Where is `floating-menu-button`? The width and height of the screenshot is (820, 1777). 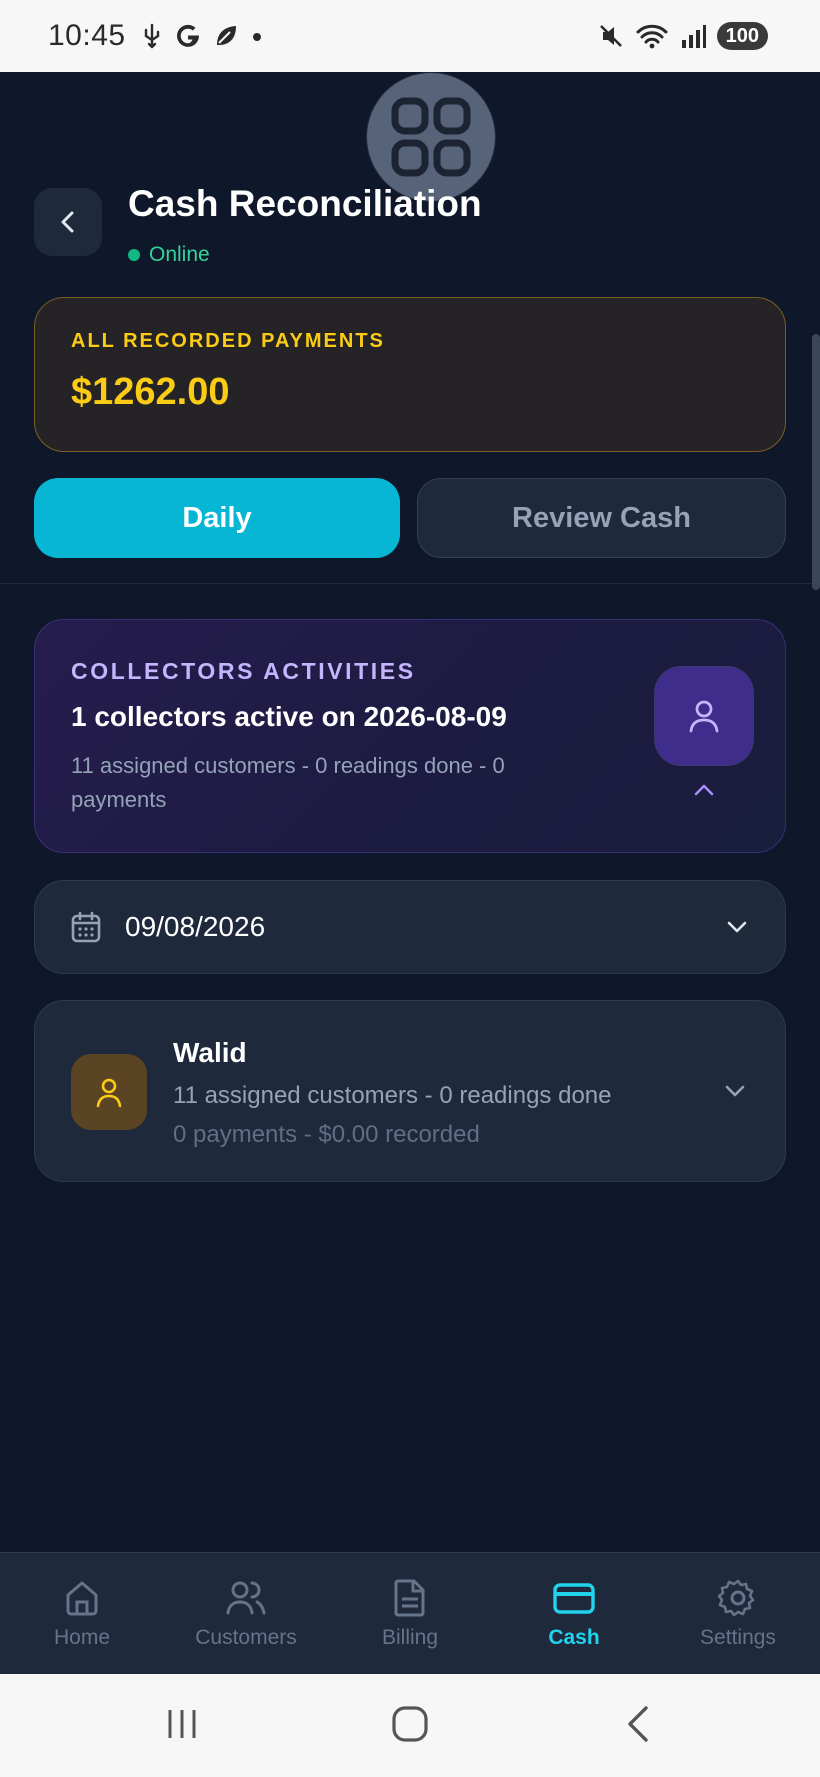
floating-menu-button is located at coordinates (431, 137).